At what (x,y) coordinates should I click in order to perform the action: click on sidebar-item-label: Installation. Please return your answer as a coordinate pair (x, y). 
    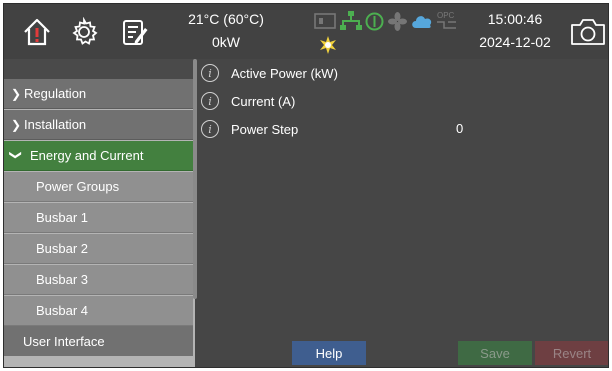
    Looking at the image, I should click on (55, 124).